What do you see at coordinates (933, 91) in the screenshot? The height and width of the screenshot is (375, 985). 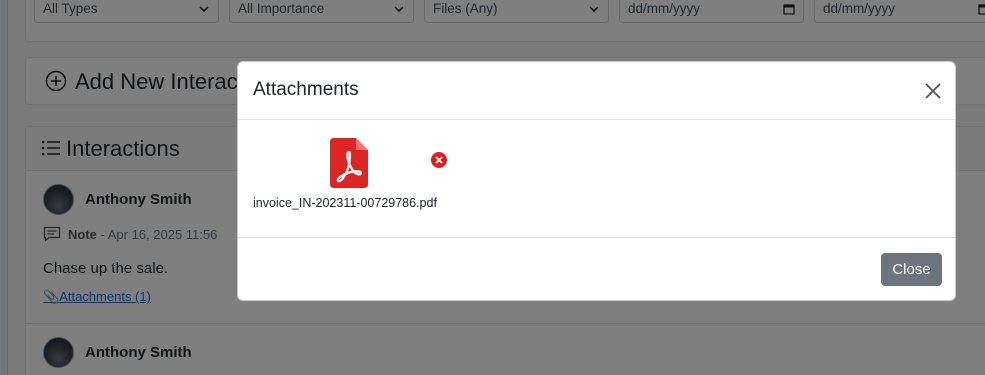 I see `close-icon` at bounding box center [933, 91].